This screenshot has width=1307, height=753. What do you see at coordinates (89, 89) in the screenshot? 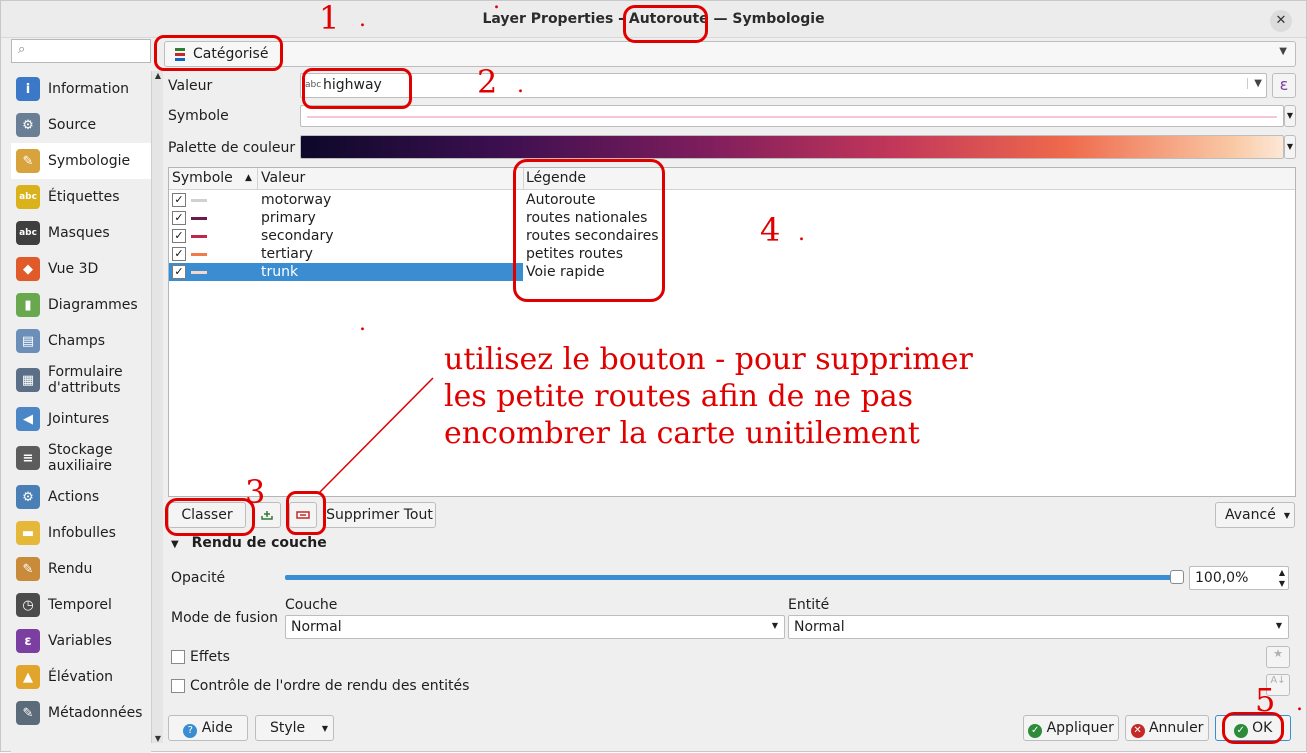
I see `sidebar-item-label: Information` at bounding box center [89, 89].